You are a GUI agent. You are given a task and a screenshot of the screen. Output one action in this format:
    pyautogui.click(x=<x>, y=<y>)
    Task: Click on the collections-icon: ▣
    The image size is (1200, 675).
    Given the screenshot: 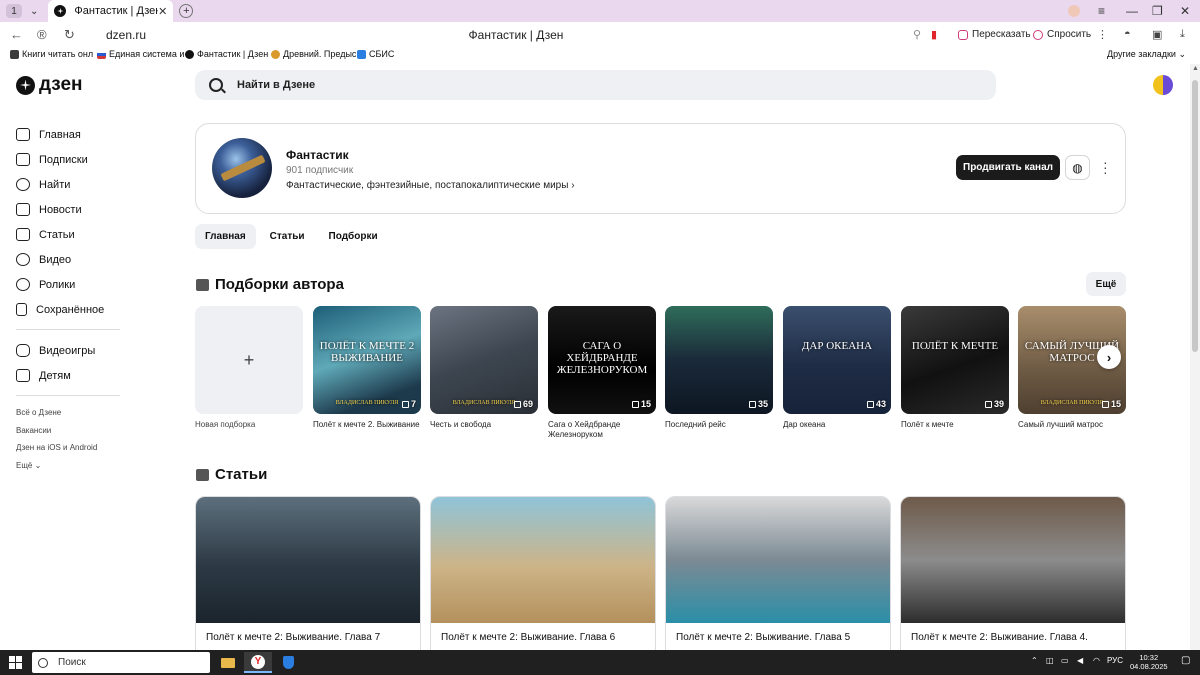 What is the action you would take?
    pyautogui.click(x=1157, y=34)
    